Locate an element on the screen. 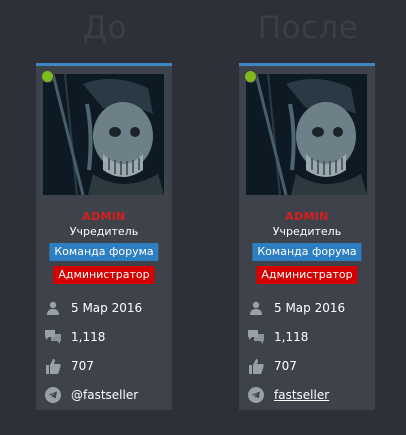 This screenshot has width=406, height=435. telegram-contact: fastseller is located at coordinates (288, 395).